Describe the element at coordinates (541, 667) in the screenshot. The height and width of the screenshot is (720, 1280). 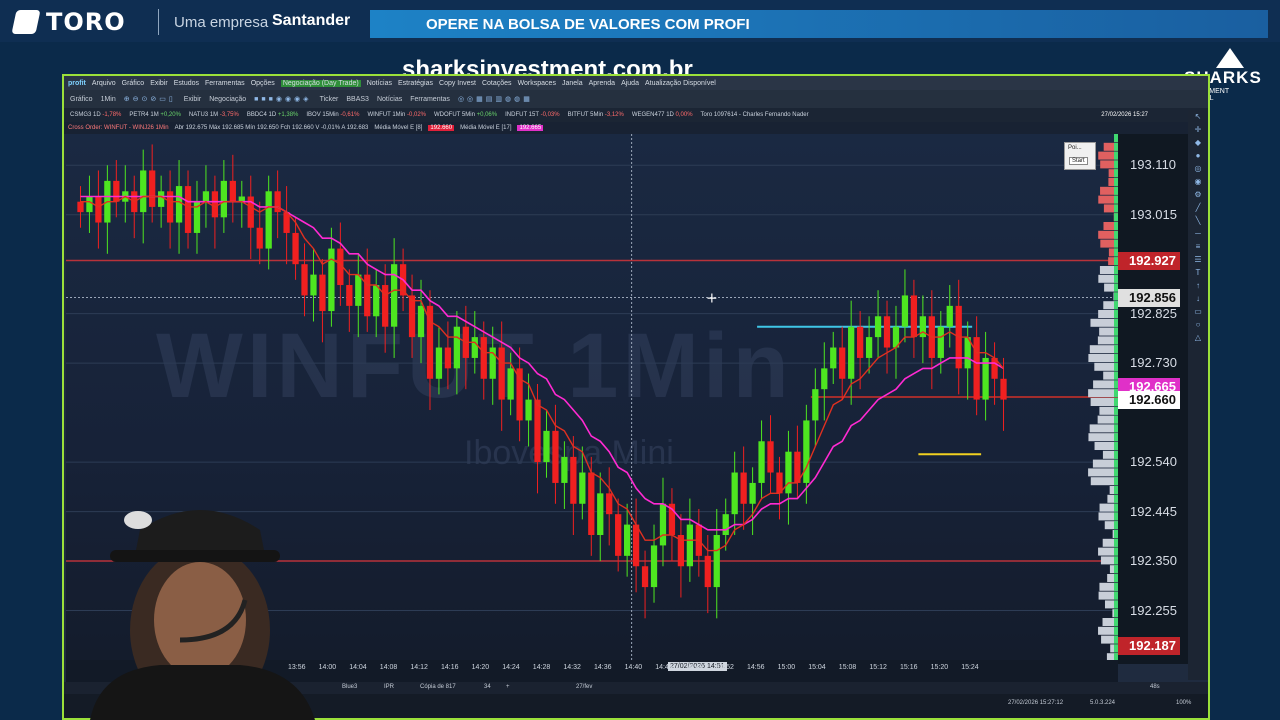
I see `time-tick-label: 14:28` at that location.